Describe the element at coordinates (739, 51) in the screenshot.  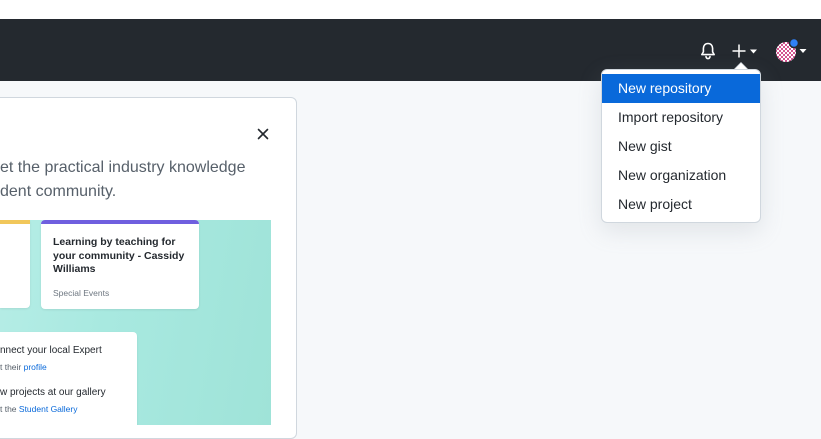
I see `plus-icon` at that location.